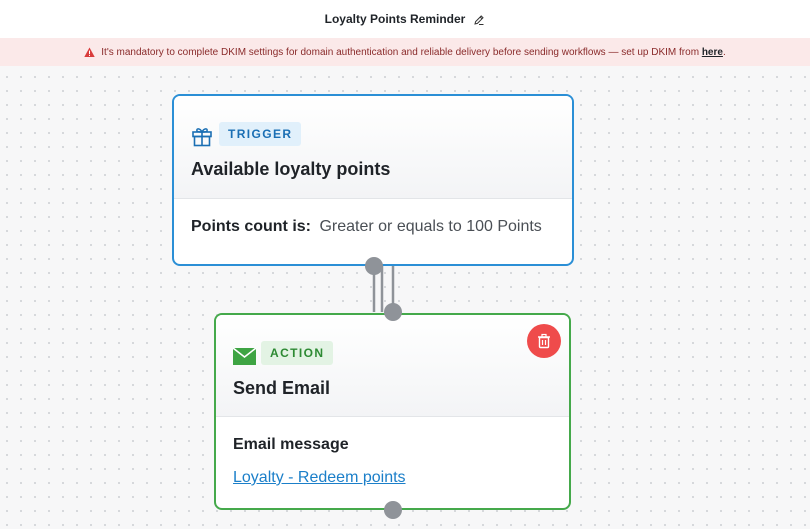 Image resolution: width=810 pixels, height=529 pixels. What do you see at coordinates (383, 388) in the screenshot?
I see `connector-handles` at bounding box center [383, 388].